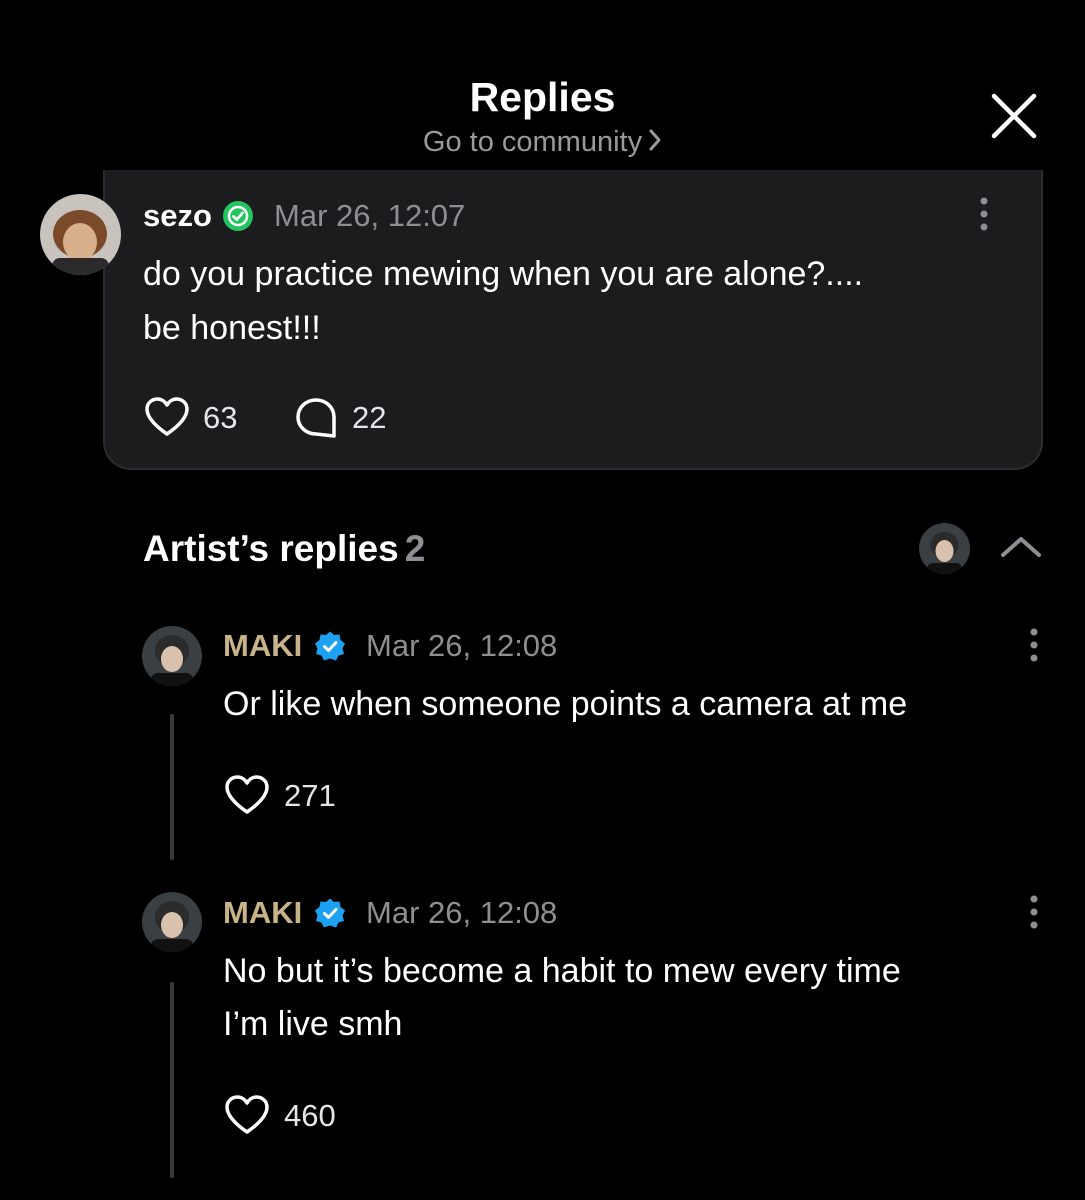 Image resolution: width=1085 pixels, height=1200 pixels. What do you see at coordinates (532, 142) in the screenshot?
I see `community-link-label: Go to community` at bounding box center [532, 142].